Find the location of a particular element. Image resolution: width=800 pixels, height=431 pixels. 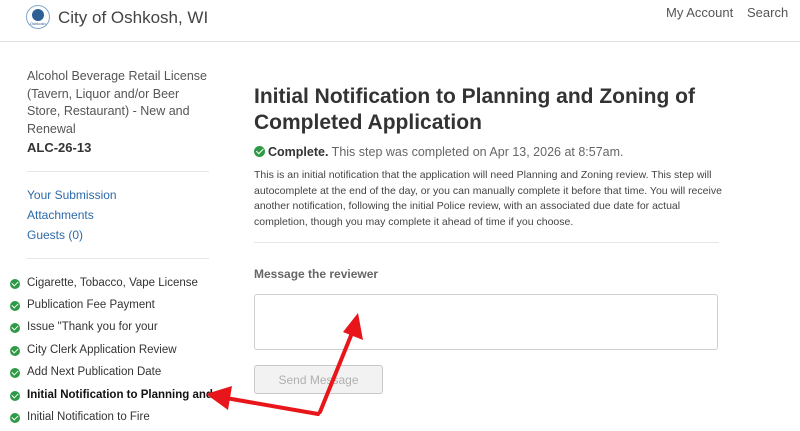

message-label: Message the reviewer is located at coordinates (316, 274).